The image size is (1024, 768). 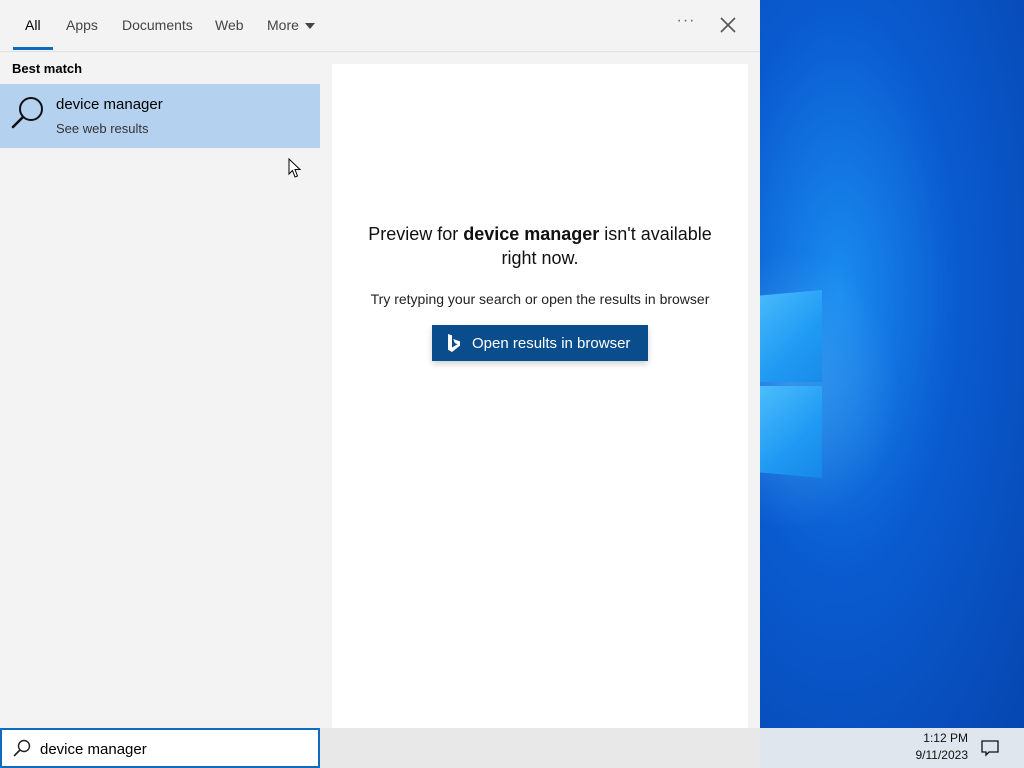 What do you see at coordinates (531, 234) in the screenshot?
I see `preview-message-term: device manager` at bounding box center [531, 234].